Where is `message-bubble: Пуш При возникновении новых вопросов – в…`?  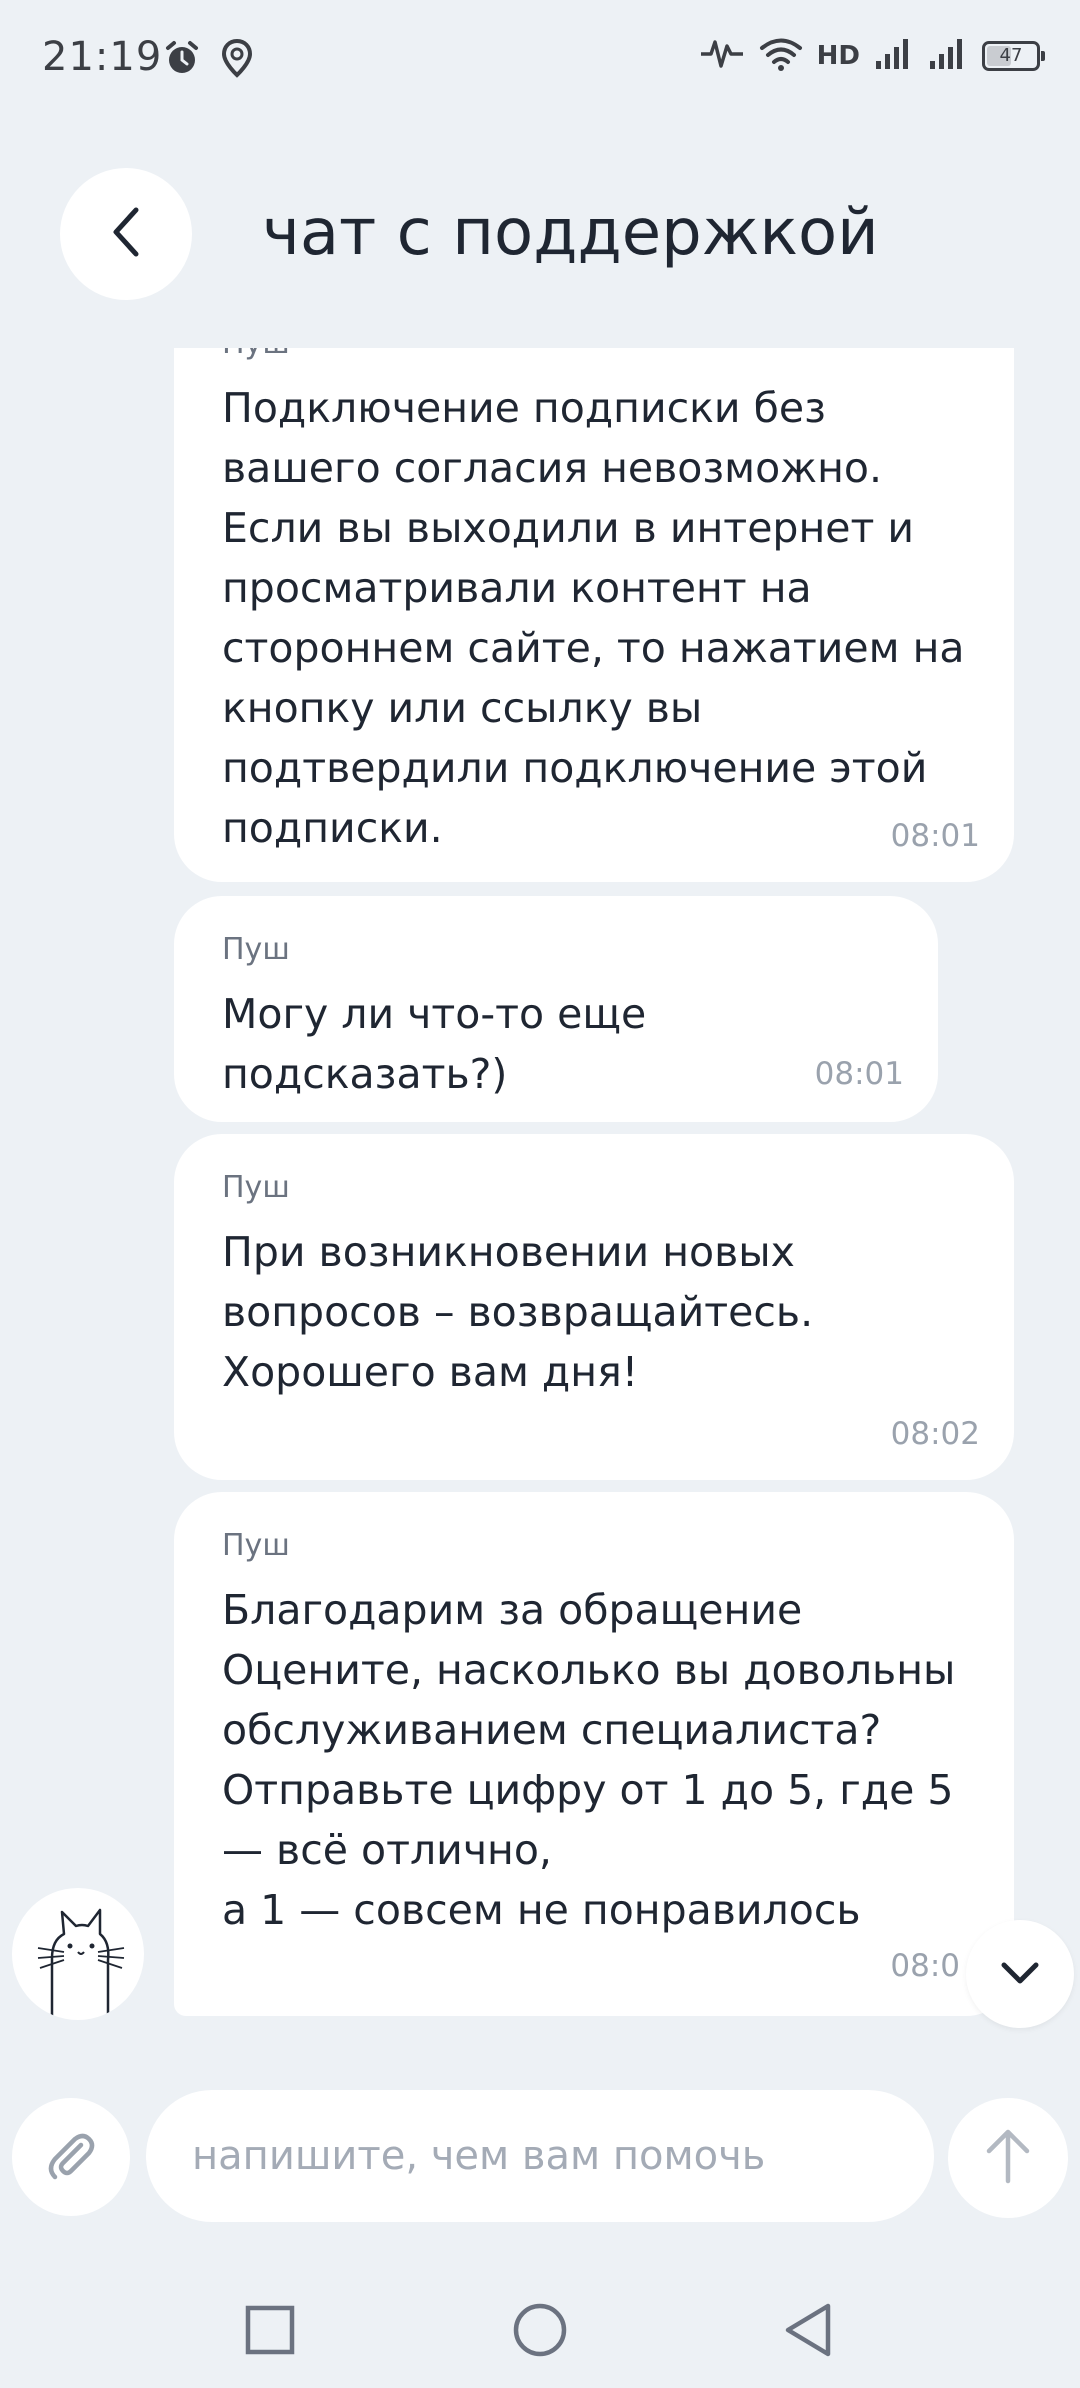 message-bubble: Пуш При возникновении новых вопросов – в… is located at coordinates (594, 1307).